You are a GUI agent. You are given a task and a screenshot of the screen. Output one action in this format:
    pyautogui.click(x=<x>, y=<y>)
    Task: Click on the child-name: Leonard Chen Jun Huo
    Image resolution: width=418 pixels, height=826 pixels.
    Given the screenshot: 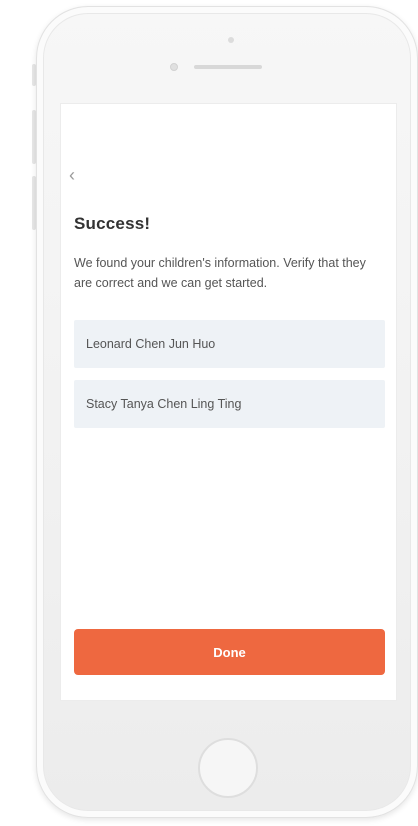 What is the action you would take?
    pyautogui.click(x=151, y=344)
    